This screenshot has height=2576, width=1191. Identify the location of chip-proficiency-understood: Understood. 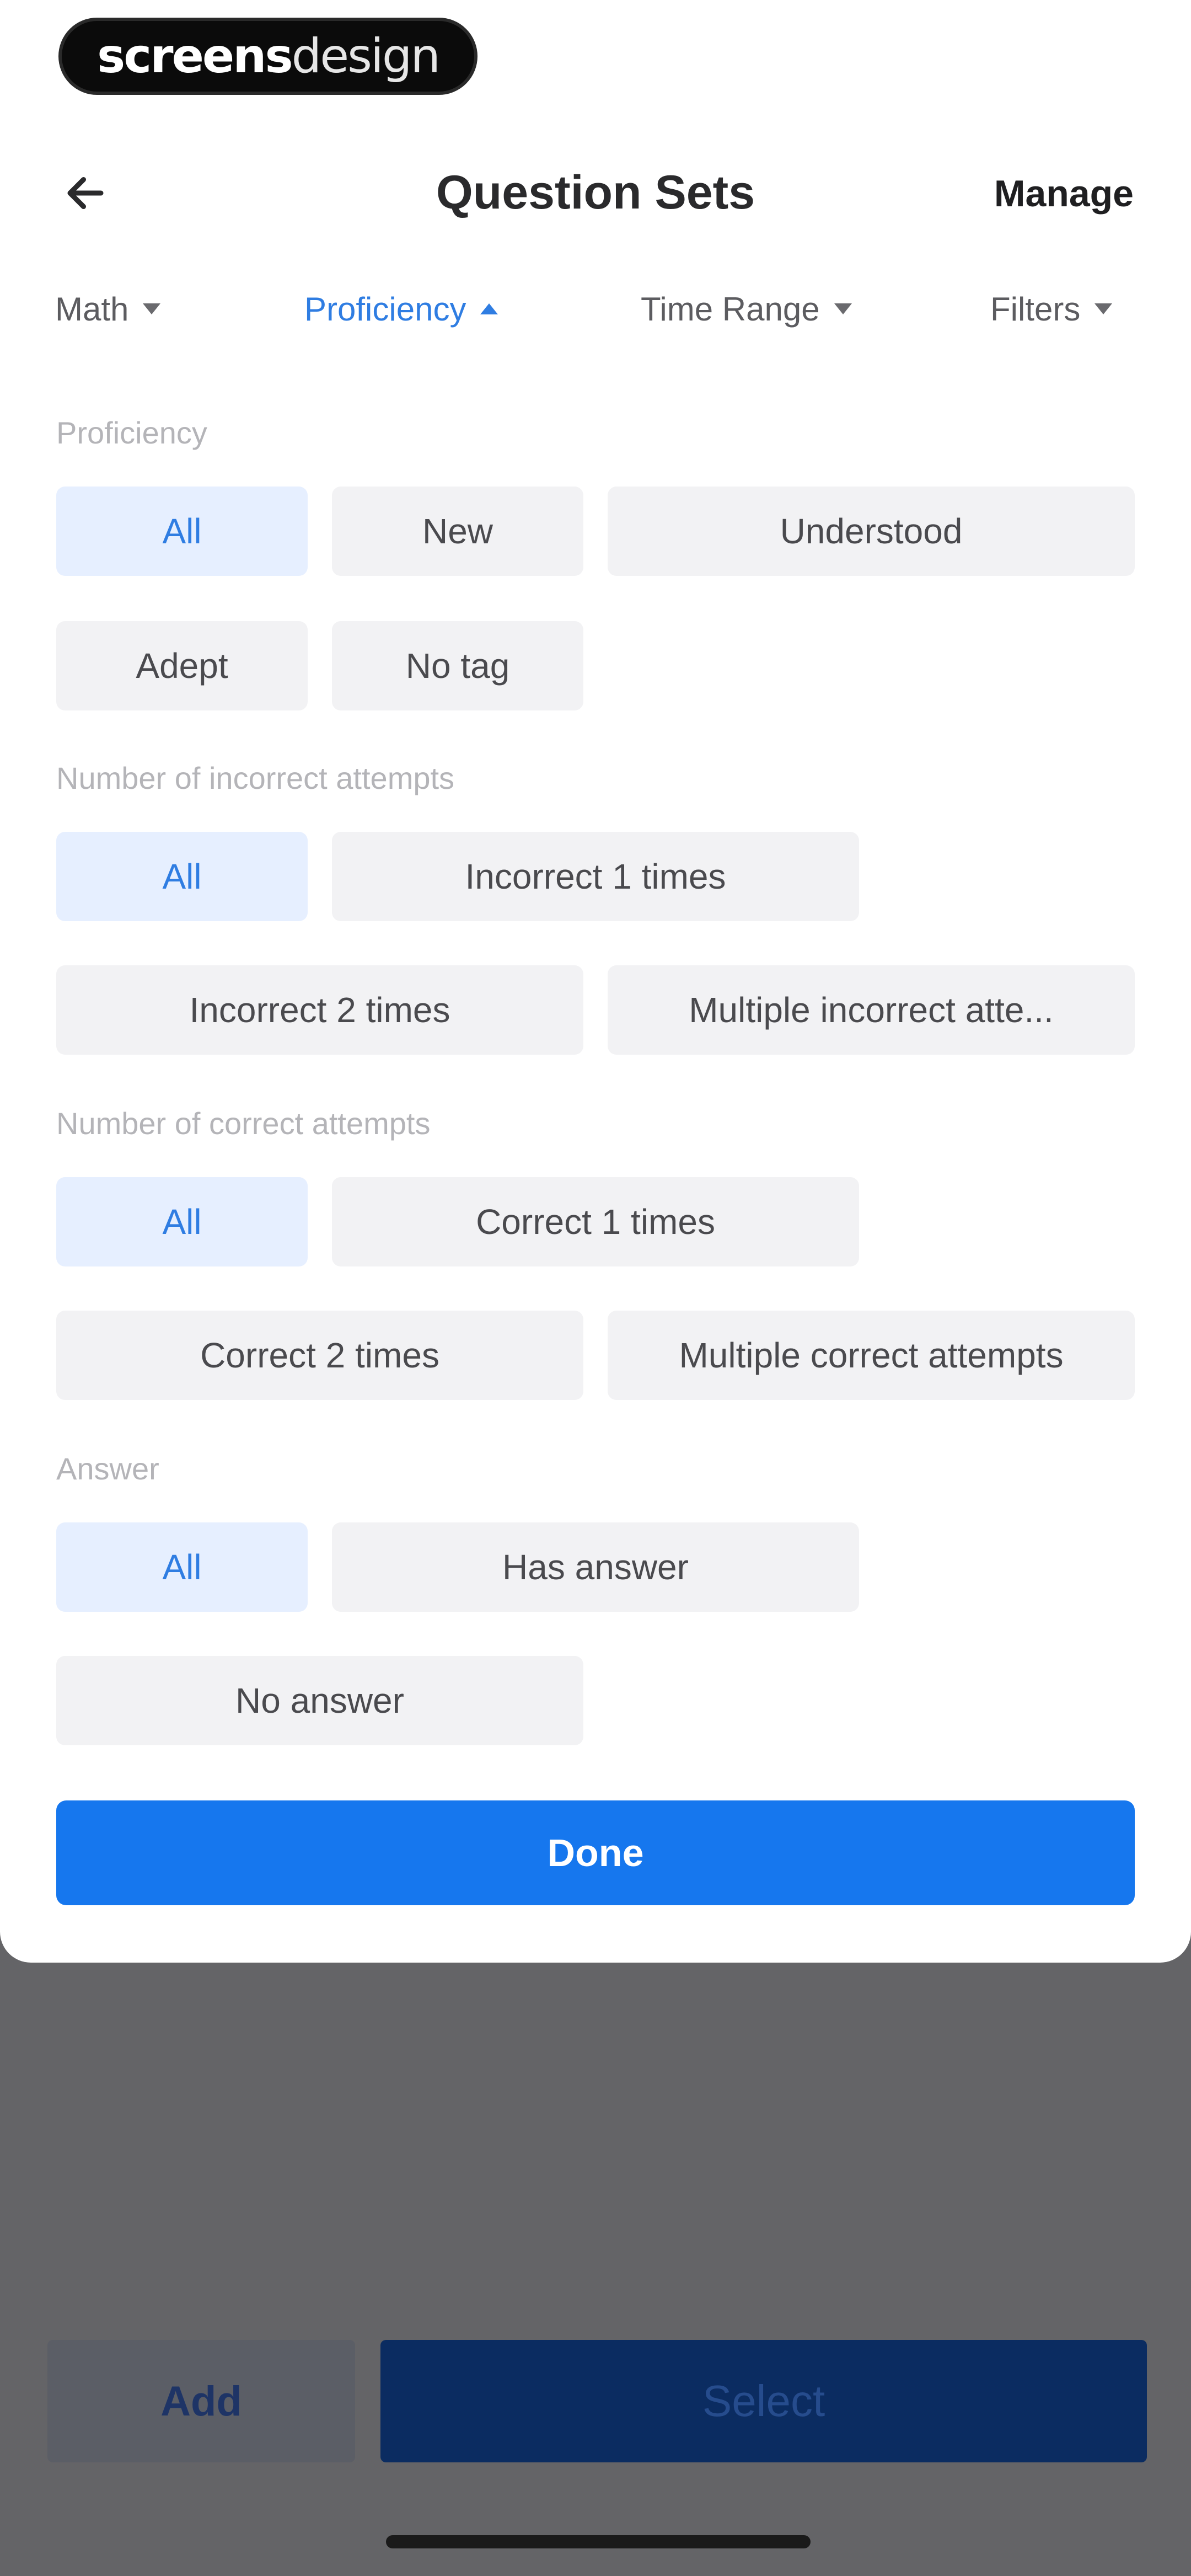
(871, 531).